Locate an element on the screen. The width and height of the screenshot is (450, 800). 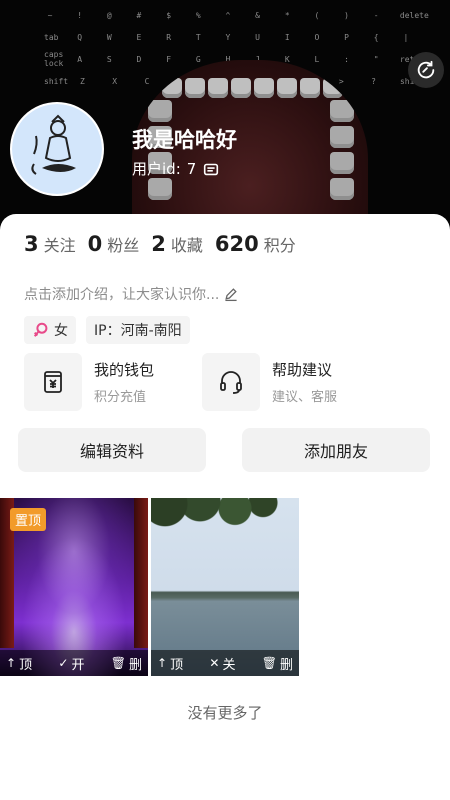
userid-label: 用户id: is located at coordinates (156, 169).